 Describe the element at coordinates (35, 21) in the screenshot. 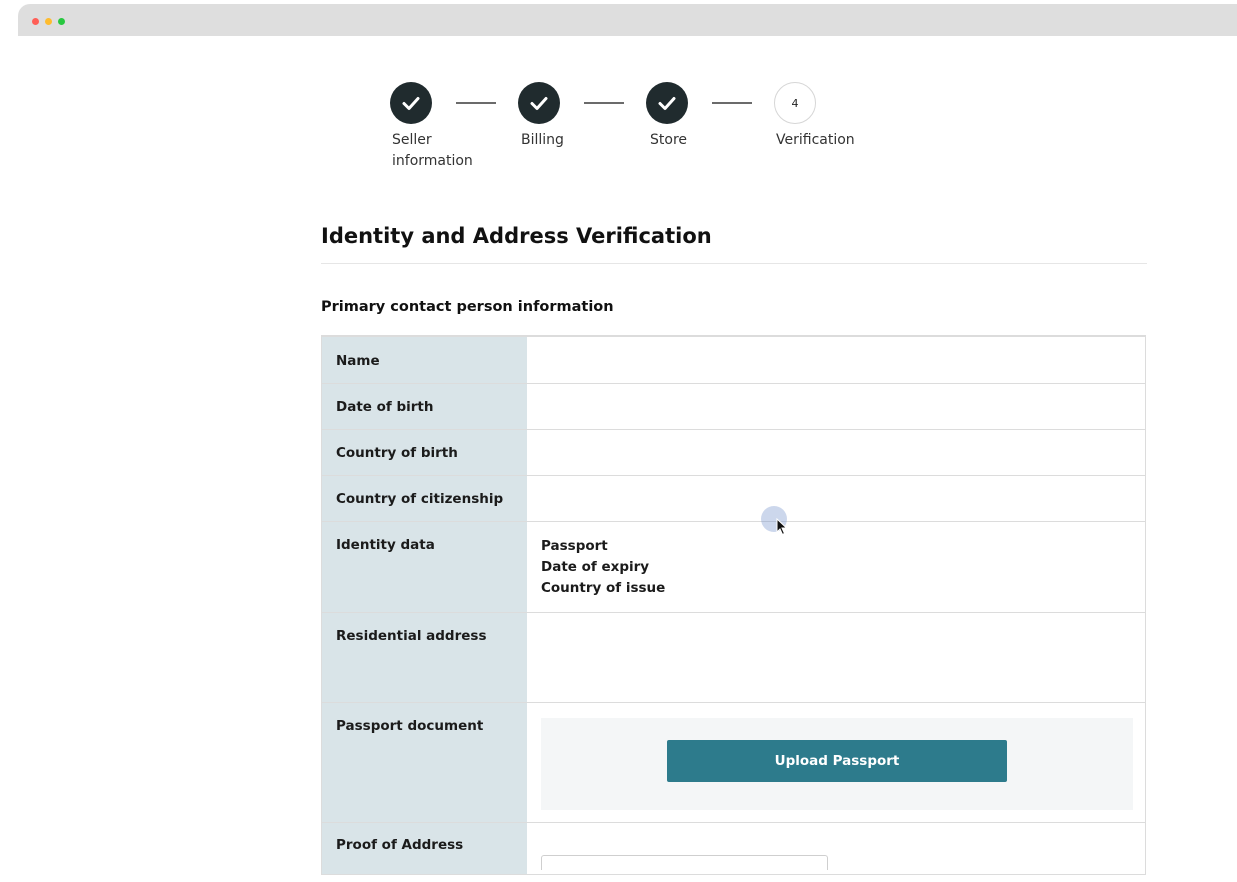

I see `close-window-button` at that location.